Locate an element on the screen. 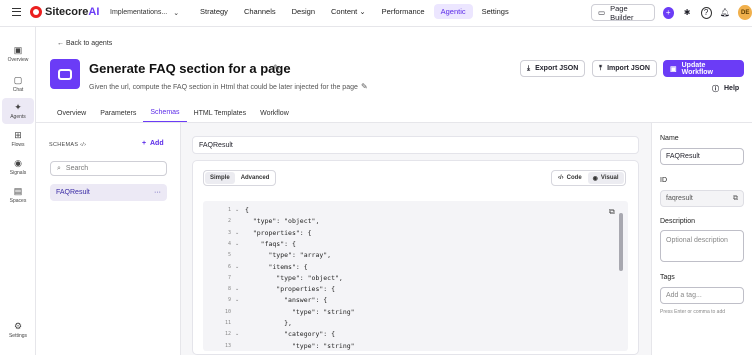 This screenshot has height=355, width=752. schema-search-input: ⌕ Search is located at coordinates (108, 168).